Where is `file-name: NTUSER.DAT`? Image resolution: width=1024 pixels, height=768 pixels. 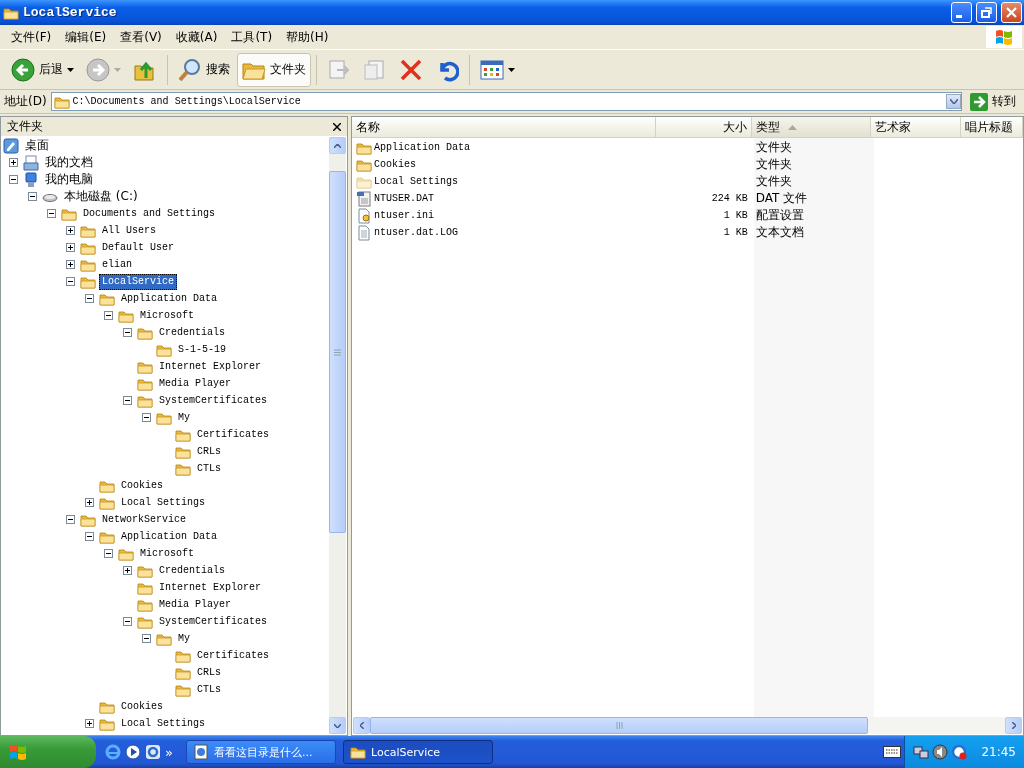
file-name: NTUSER.DAT is located at coordinates (404, 198).